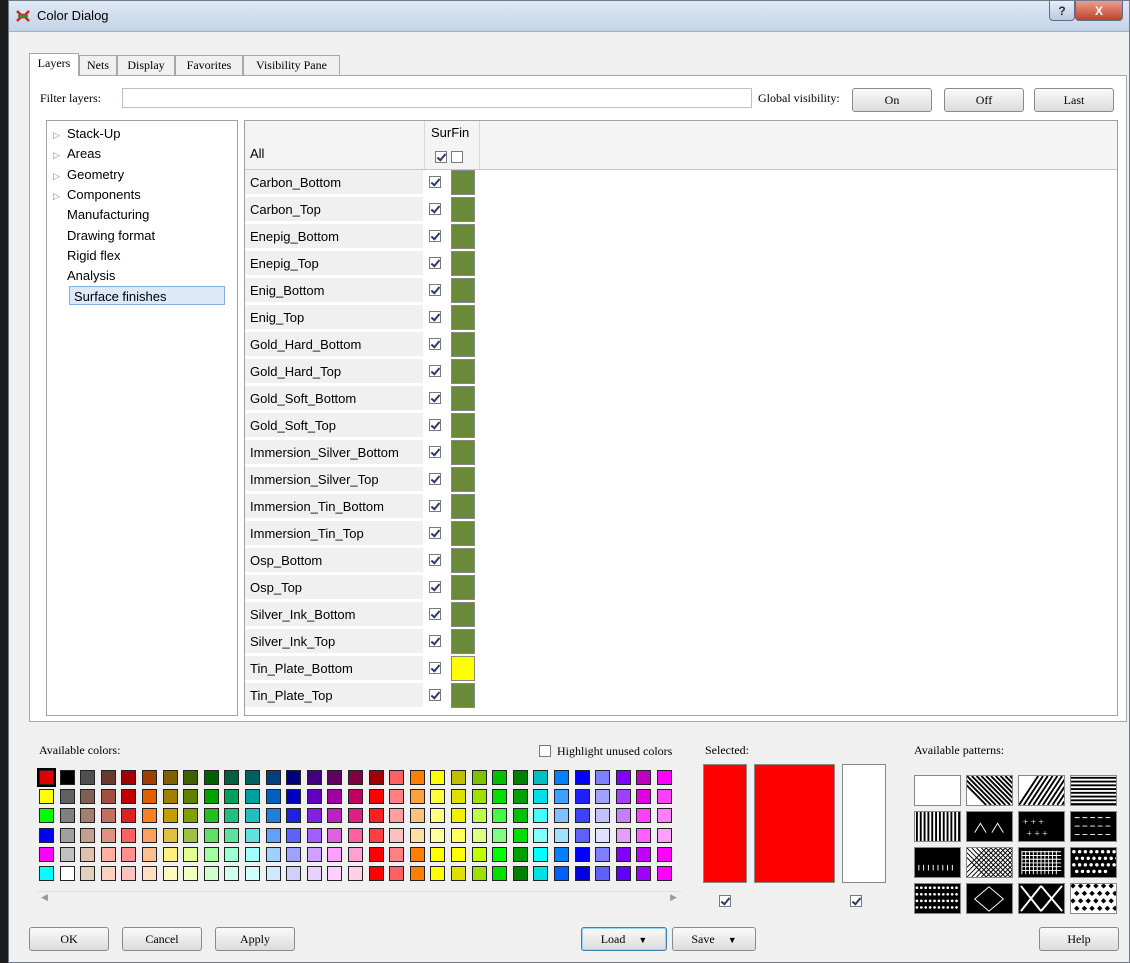  I want to click on scroll-left-icon: ◀, so click(44, 897).